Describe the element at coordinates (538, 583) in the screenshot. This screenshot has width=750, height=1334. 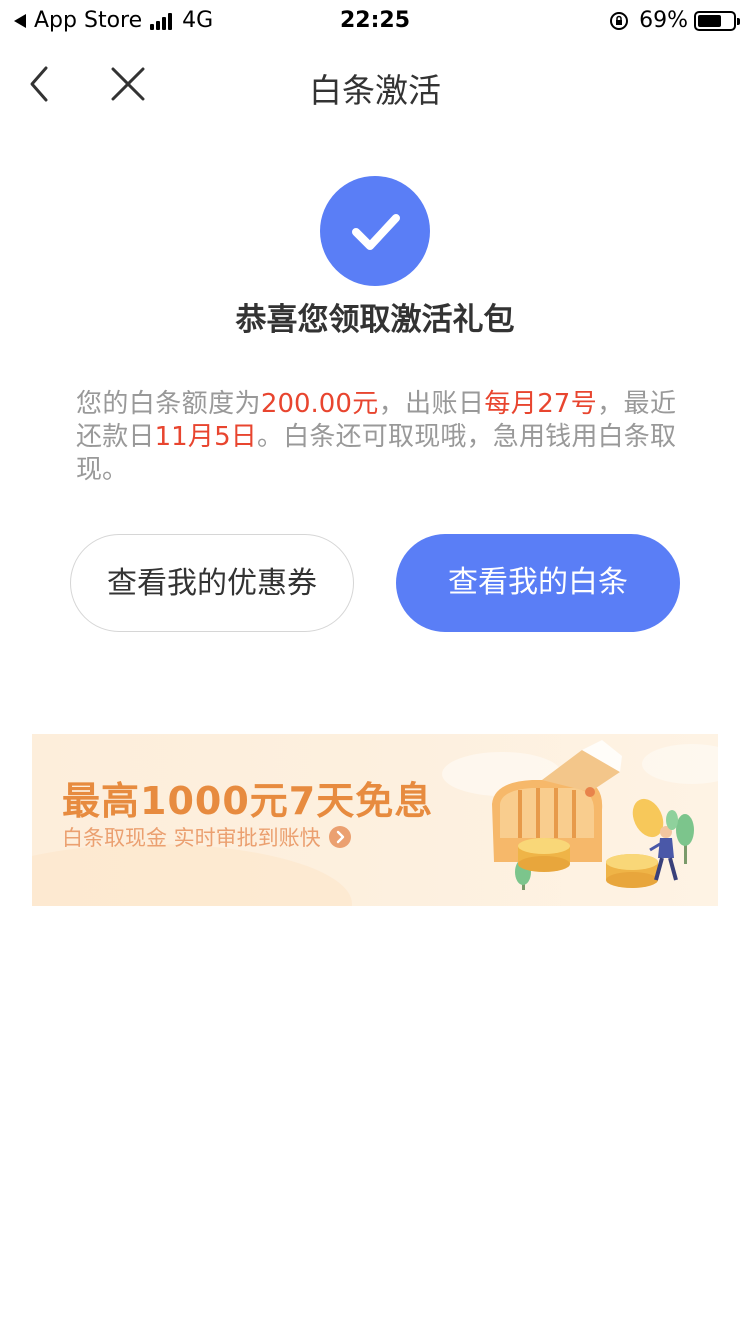
I see `view-baitiao-button: 查看我的白条` at that location.